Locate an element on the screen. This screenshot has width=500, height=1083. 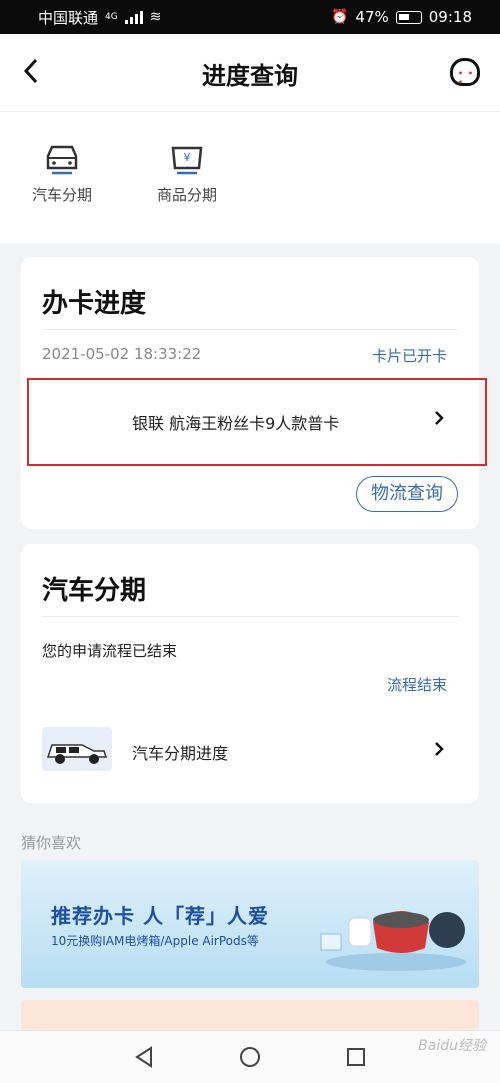
battery-percent: 47% is located at coordinates (372, 17).